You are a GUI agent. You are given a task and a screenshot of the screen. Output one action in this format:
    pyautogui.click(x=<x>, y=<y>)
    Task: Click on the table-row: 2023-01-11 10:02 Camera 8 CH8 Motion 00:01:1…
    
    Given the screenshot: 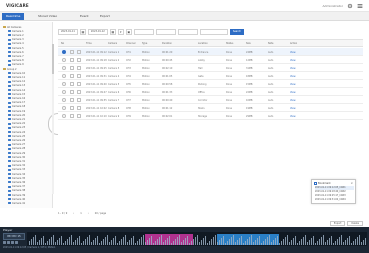 What is the action you would take?
    pyautogui.click(x=210, y=108)
    